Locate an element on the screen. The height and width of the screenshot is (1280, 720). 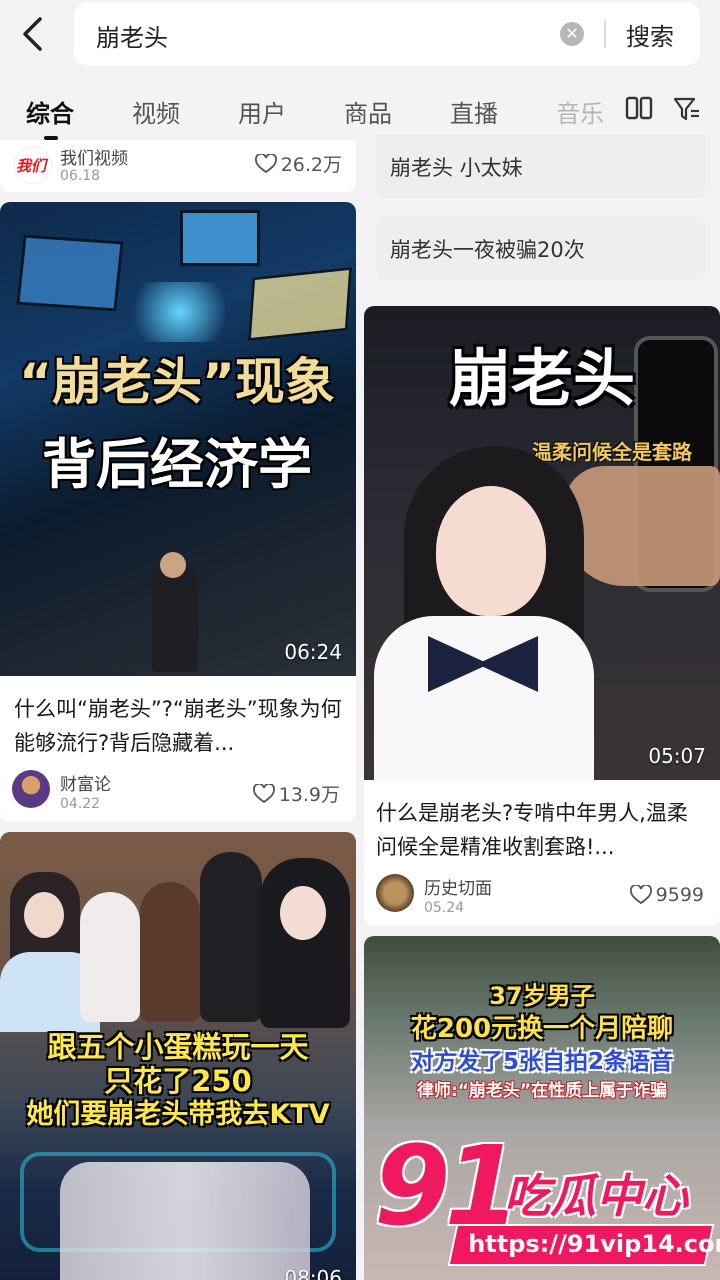
search-input: 崩老头 ✕ 搜索 is located at coordinates (387, 34).